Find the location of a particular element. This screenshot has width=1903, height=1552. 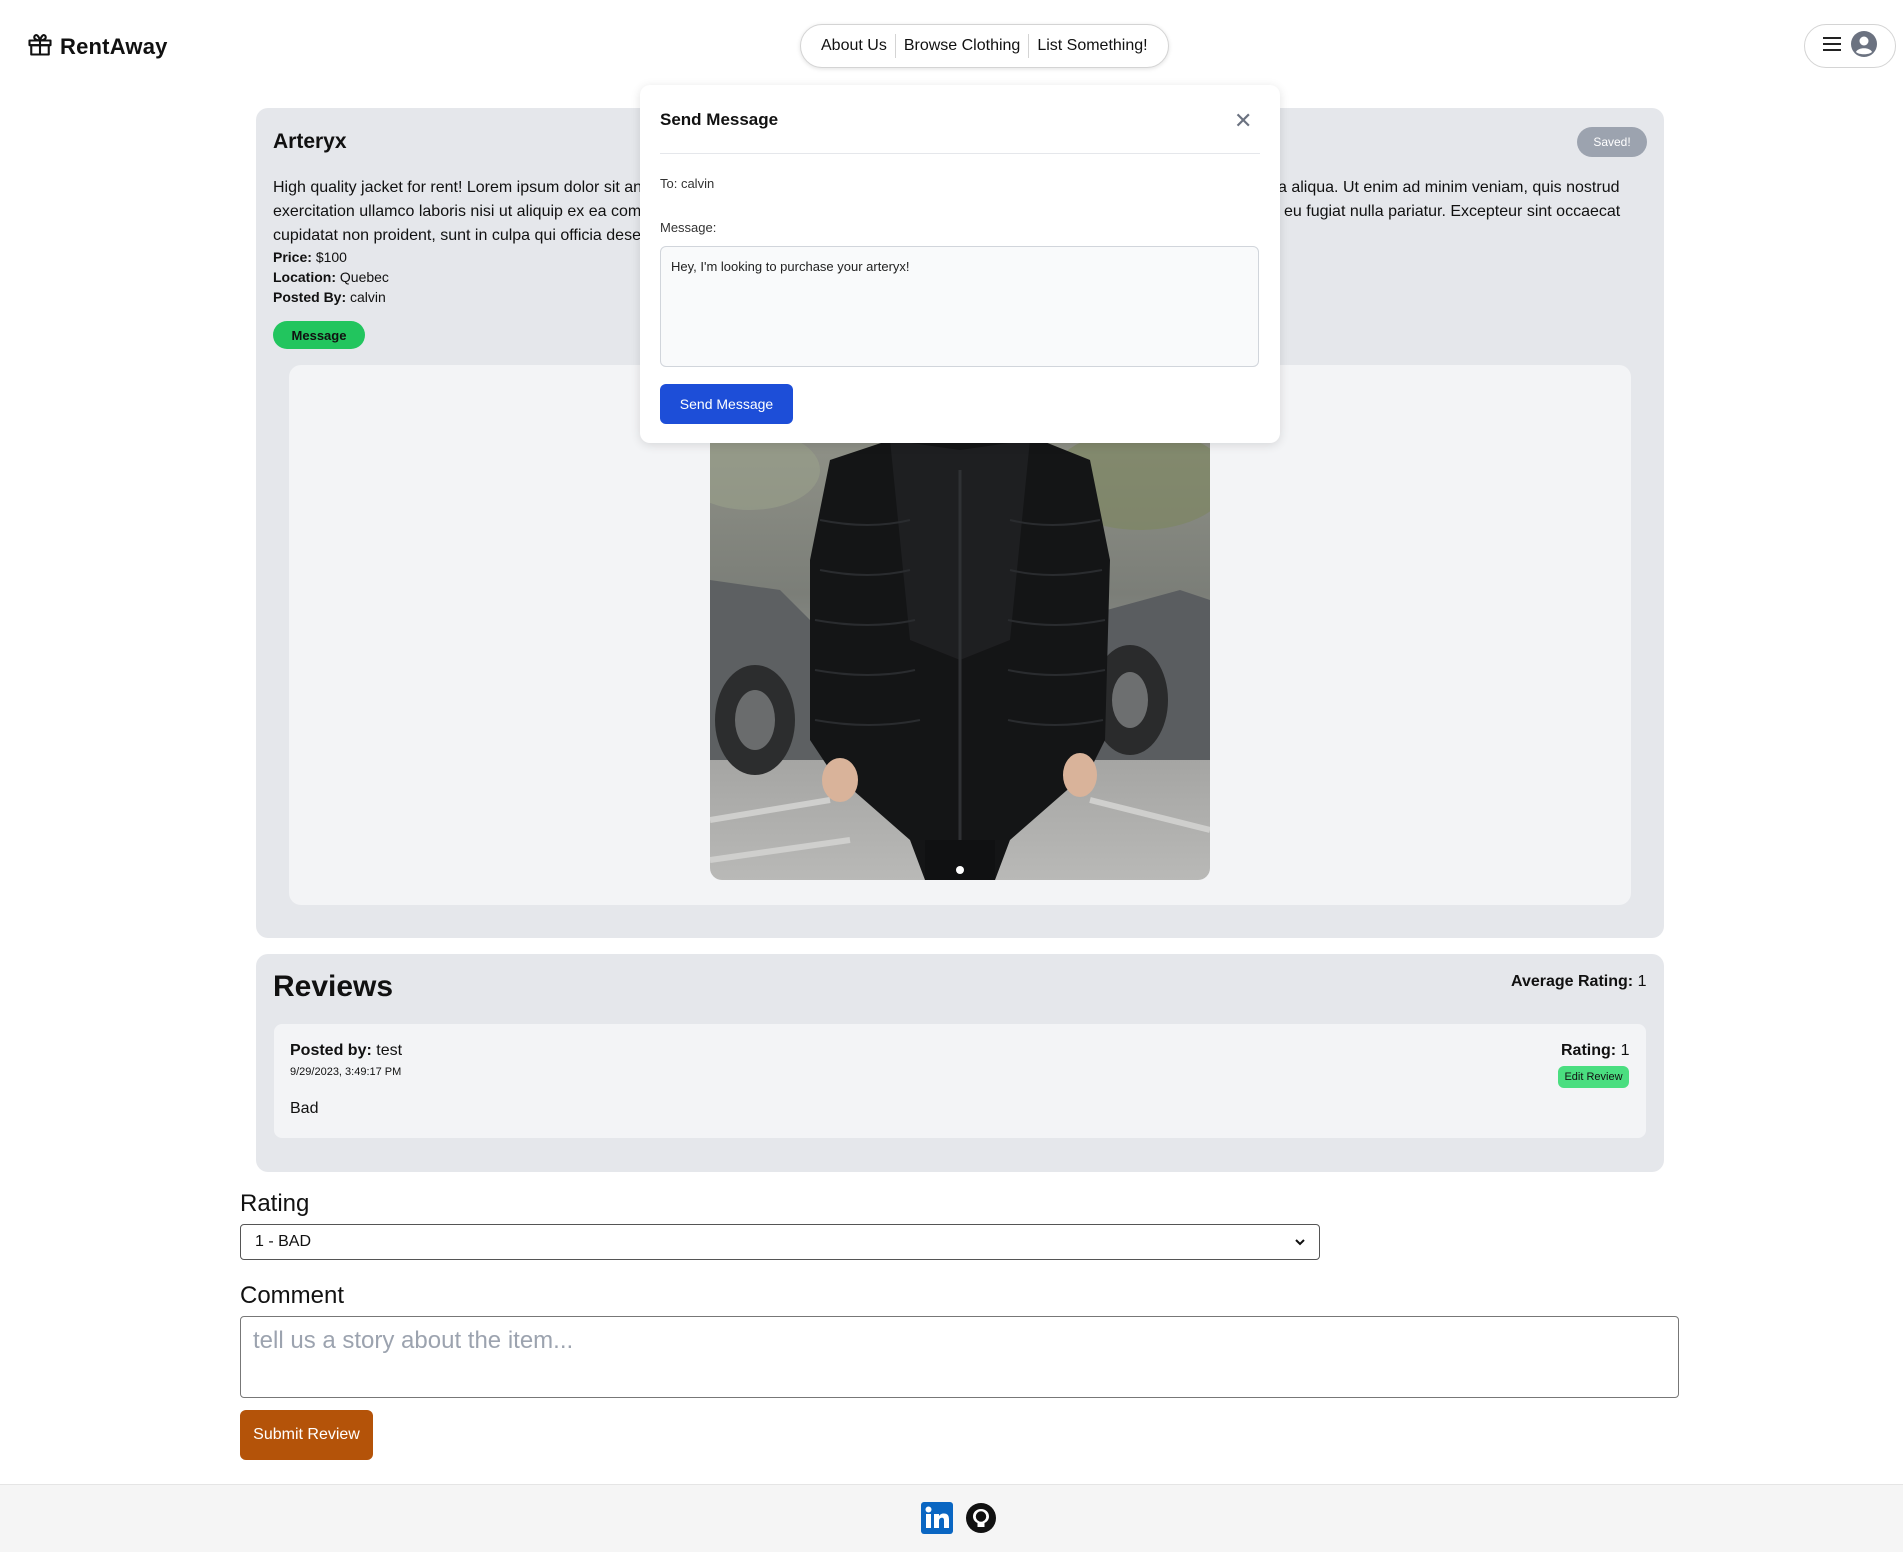

review-text: Bad is located at coordinates (304, 1108).